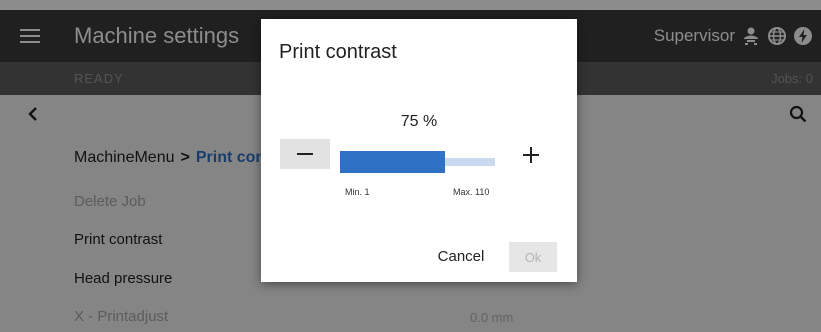 The image size is (821, 332). I want to click on increase-button, so click(531, 155).